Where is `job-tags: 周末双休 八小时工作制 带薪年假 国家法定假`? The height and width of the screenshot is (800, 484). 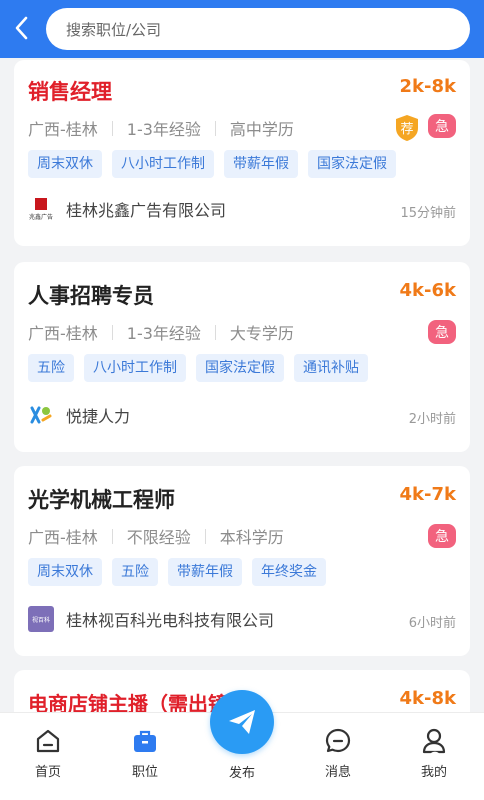
job-tags: 周末双休 八小时工作制 带薪年假 国家法定假 is located at coordinates (212, 164).